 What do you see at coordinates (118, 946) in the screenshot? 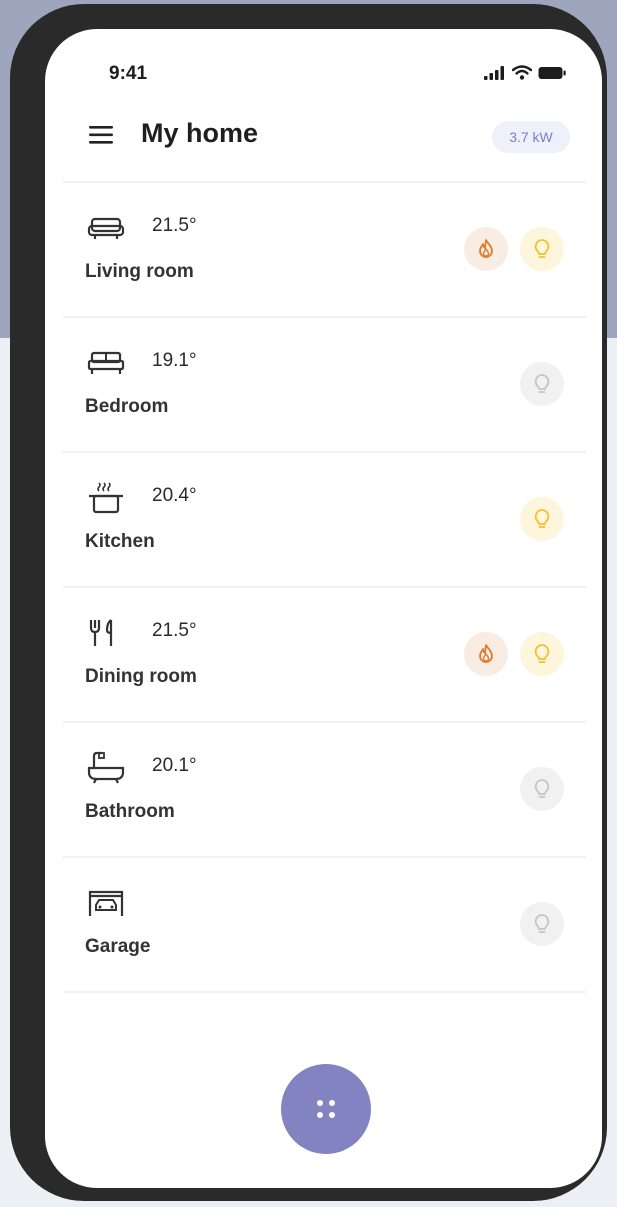
I see `room-name: Garage` at bounding box center [118, 946].